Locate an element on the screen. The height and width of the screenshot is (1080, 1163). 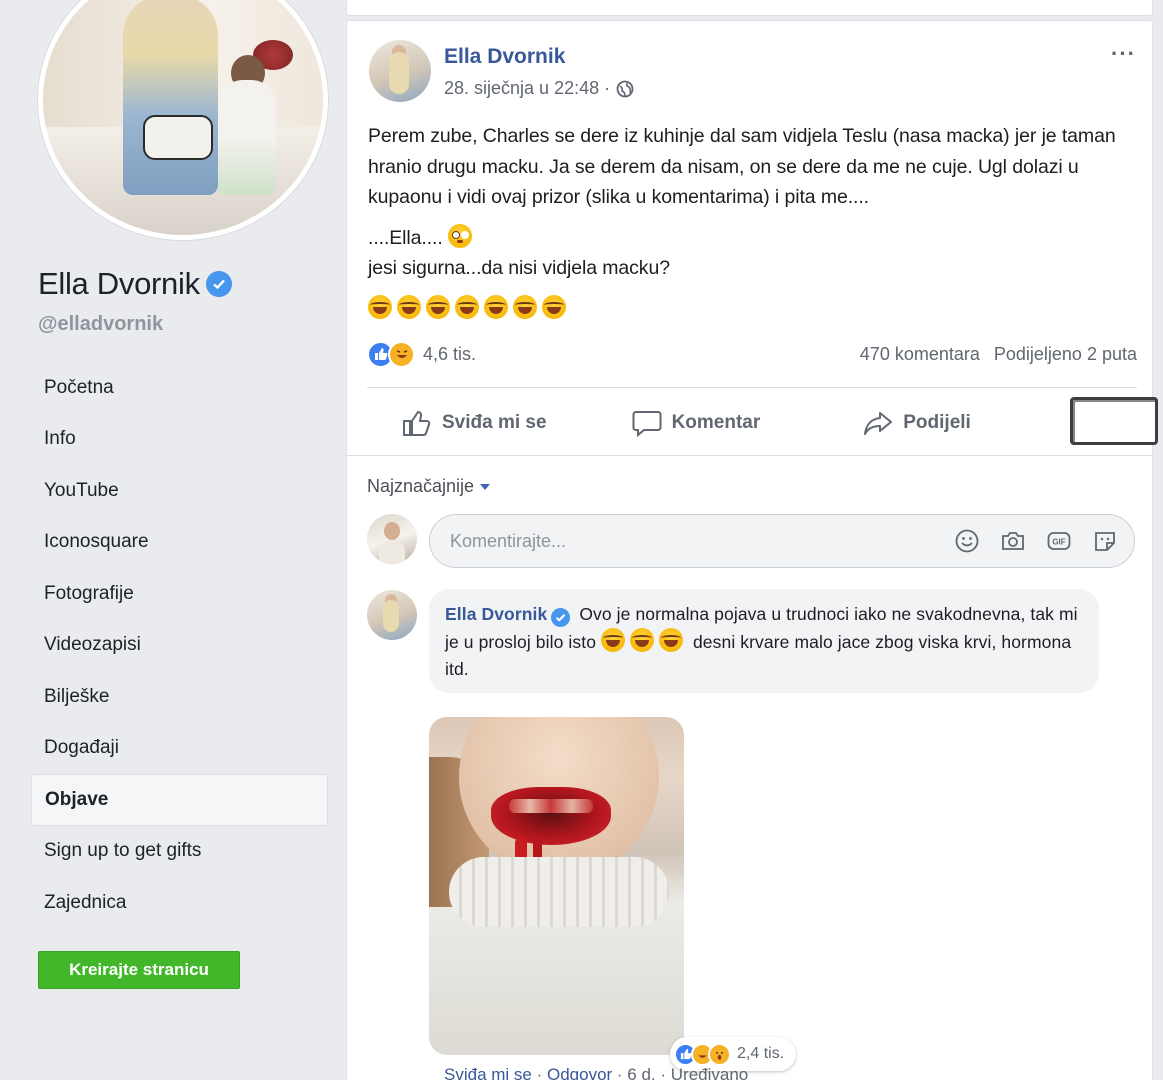
reaction-count: 4,6 tis. is located at coordinates (449, 354).